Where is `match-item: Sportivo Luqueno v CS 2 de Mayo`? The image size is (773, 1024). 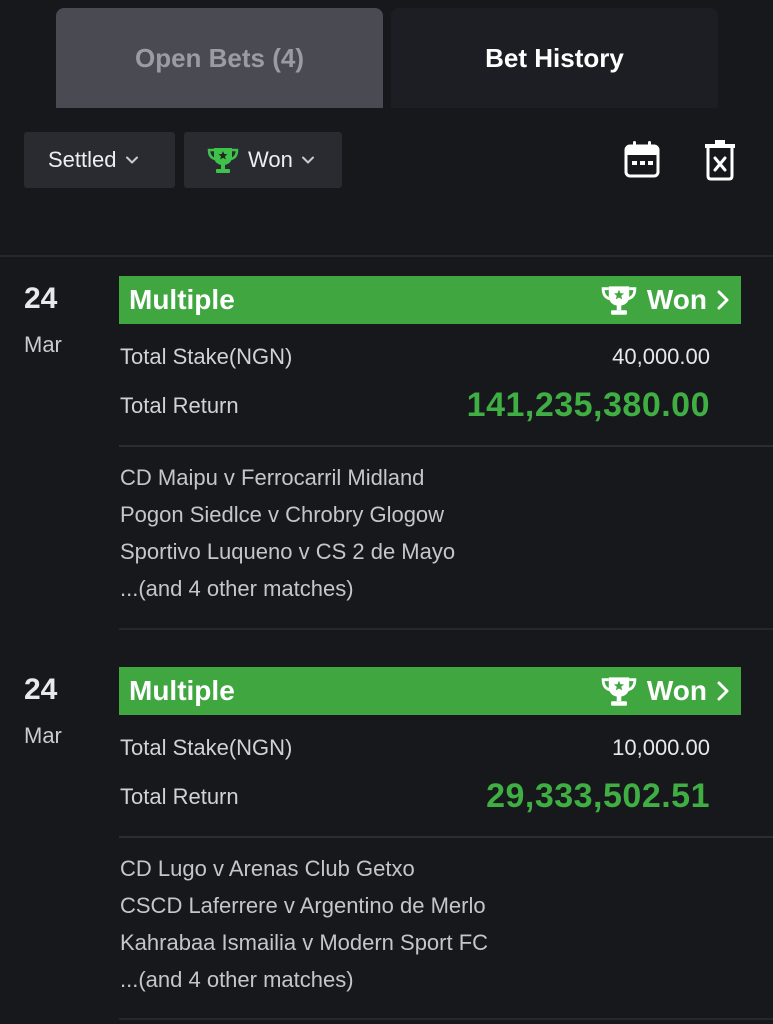
match-item: Sportivo Luqueno v CS 2 de Mayo is located at coordinates (288, 551).